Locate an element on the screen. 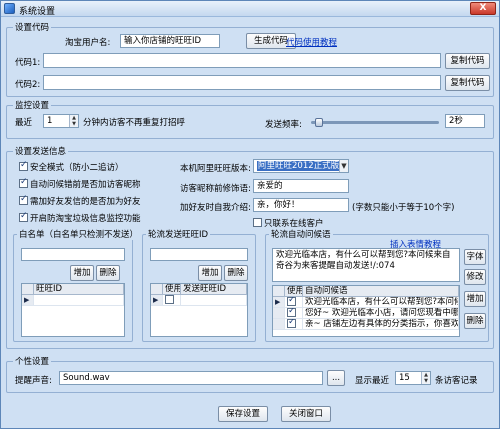 This screenshot has height=429, width=500. spam-monitor-label: 开启防淘宝垃圾信息监控功能 is located at coordinates (85, 219).